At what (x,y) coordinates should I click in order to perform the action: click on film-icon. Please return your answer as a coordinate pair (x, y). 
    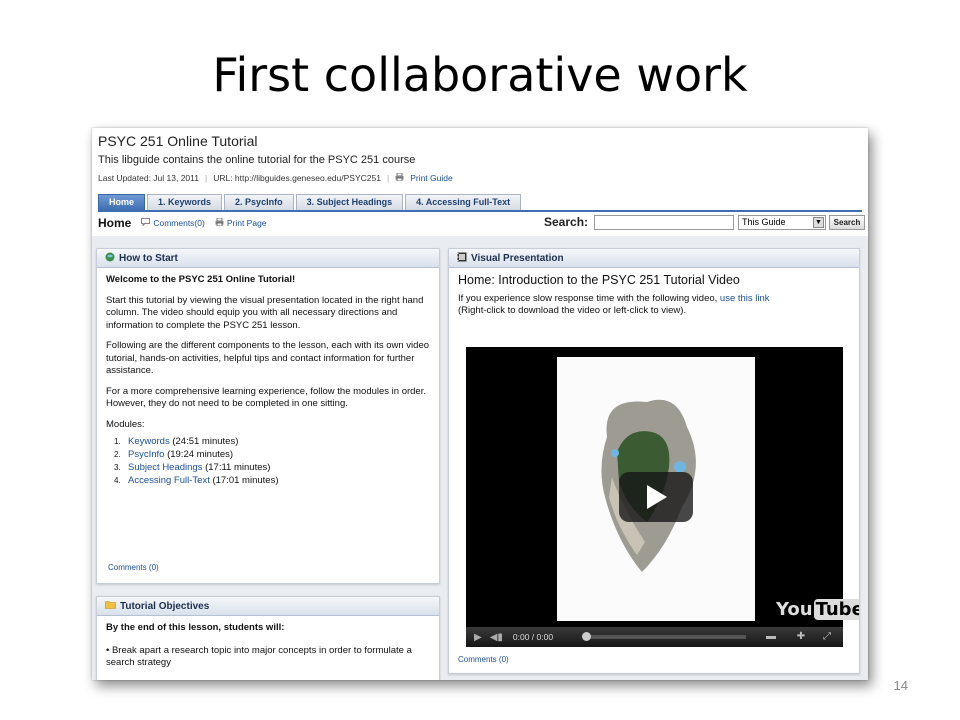
    Looking at the image, I should click on (462, 258).